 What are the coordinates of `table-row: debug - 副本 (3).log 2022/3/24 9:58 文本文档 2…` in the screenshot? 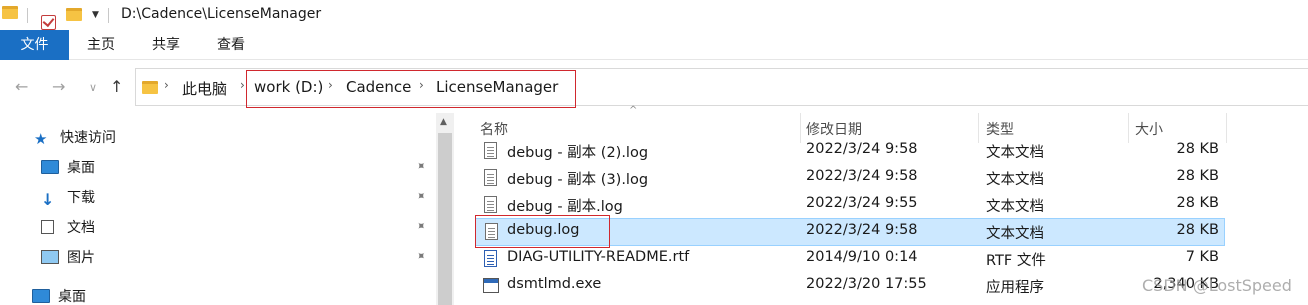 It's located at (850, 178).